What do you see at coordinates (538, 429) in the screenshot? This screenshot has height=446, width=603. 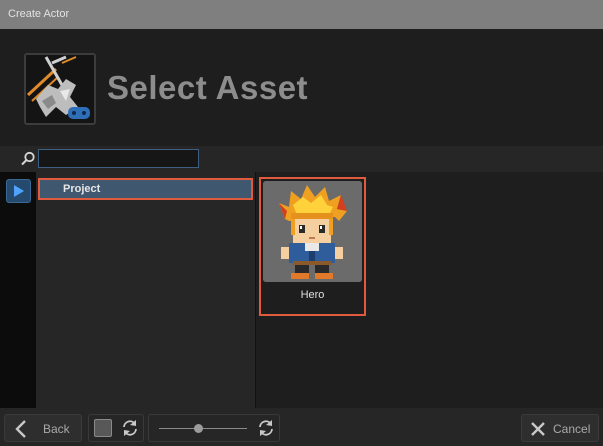 I see `close-icon` at bounding box center [538, 429].